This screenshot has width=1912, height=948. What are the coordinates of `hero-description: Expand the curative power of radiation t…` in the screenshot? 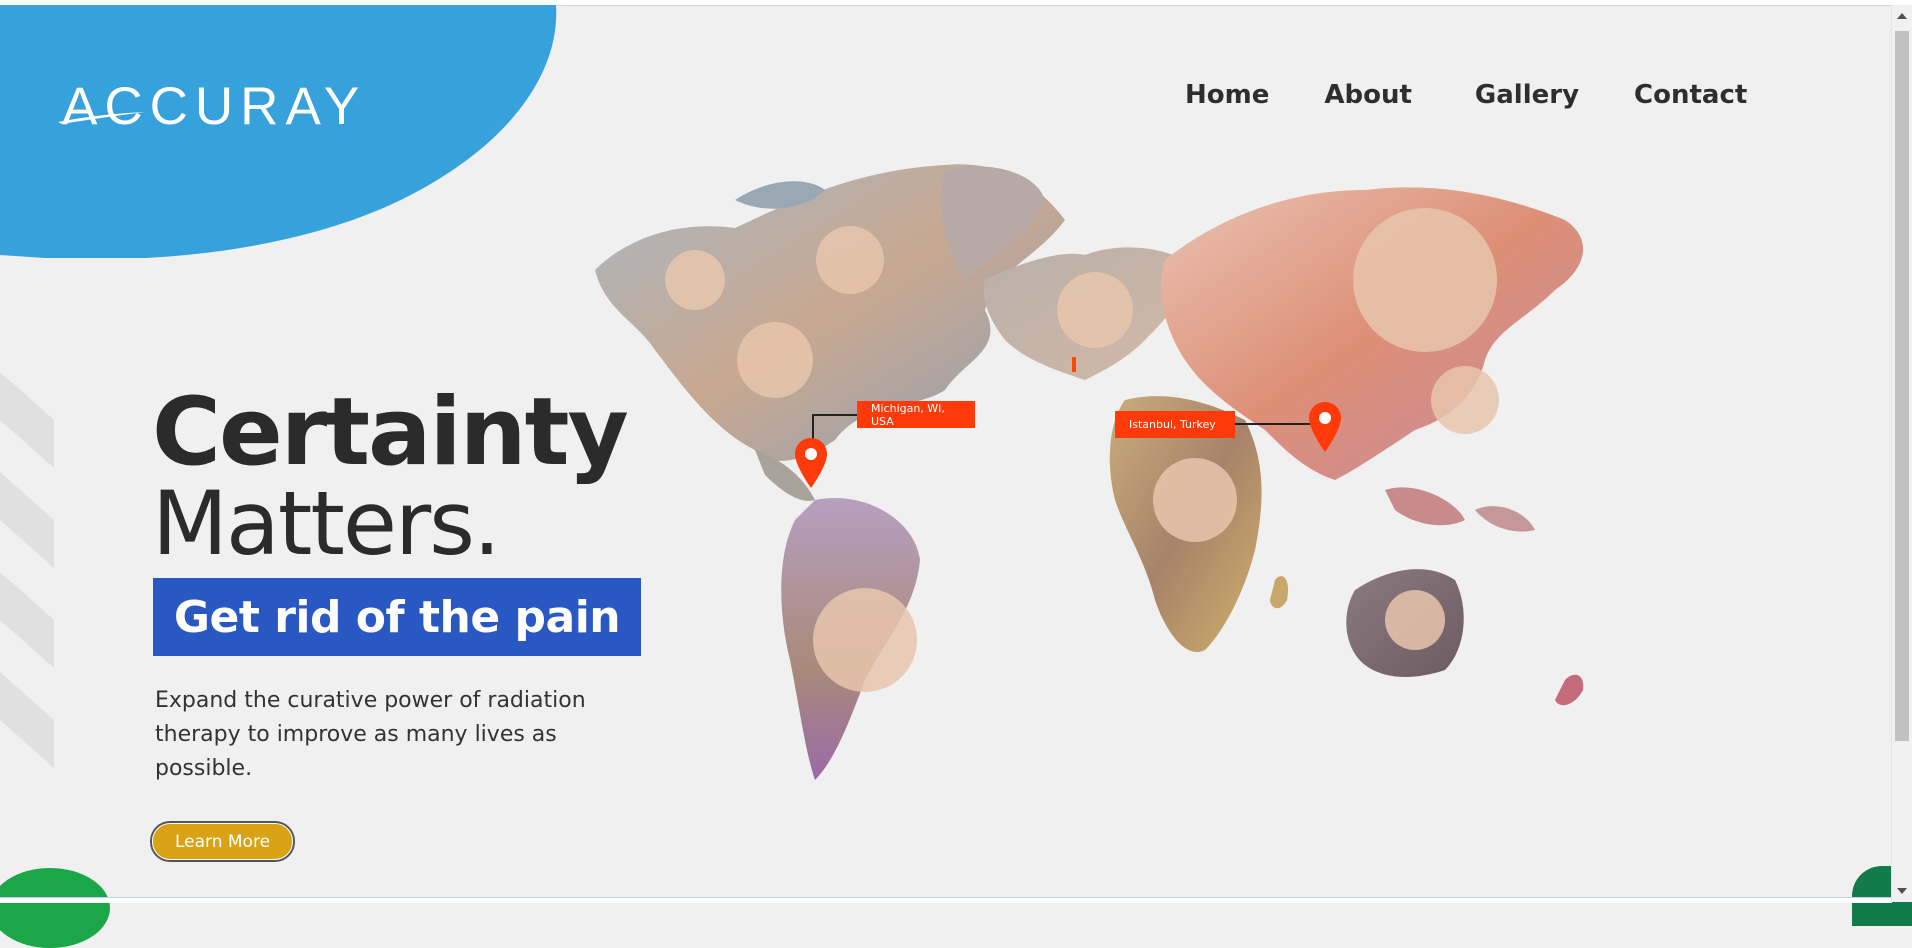 It's located at (370, 734).